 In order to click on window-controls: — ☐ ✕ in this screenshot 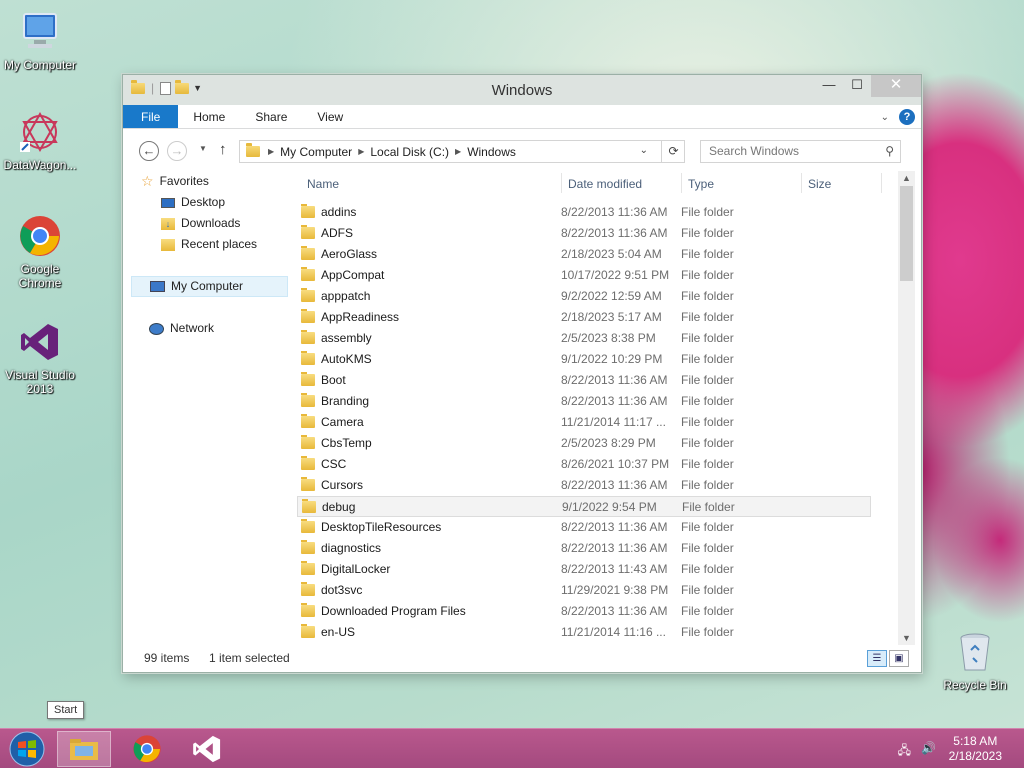, I will do `click(868, 86)`.